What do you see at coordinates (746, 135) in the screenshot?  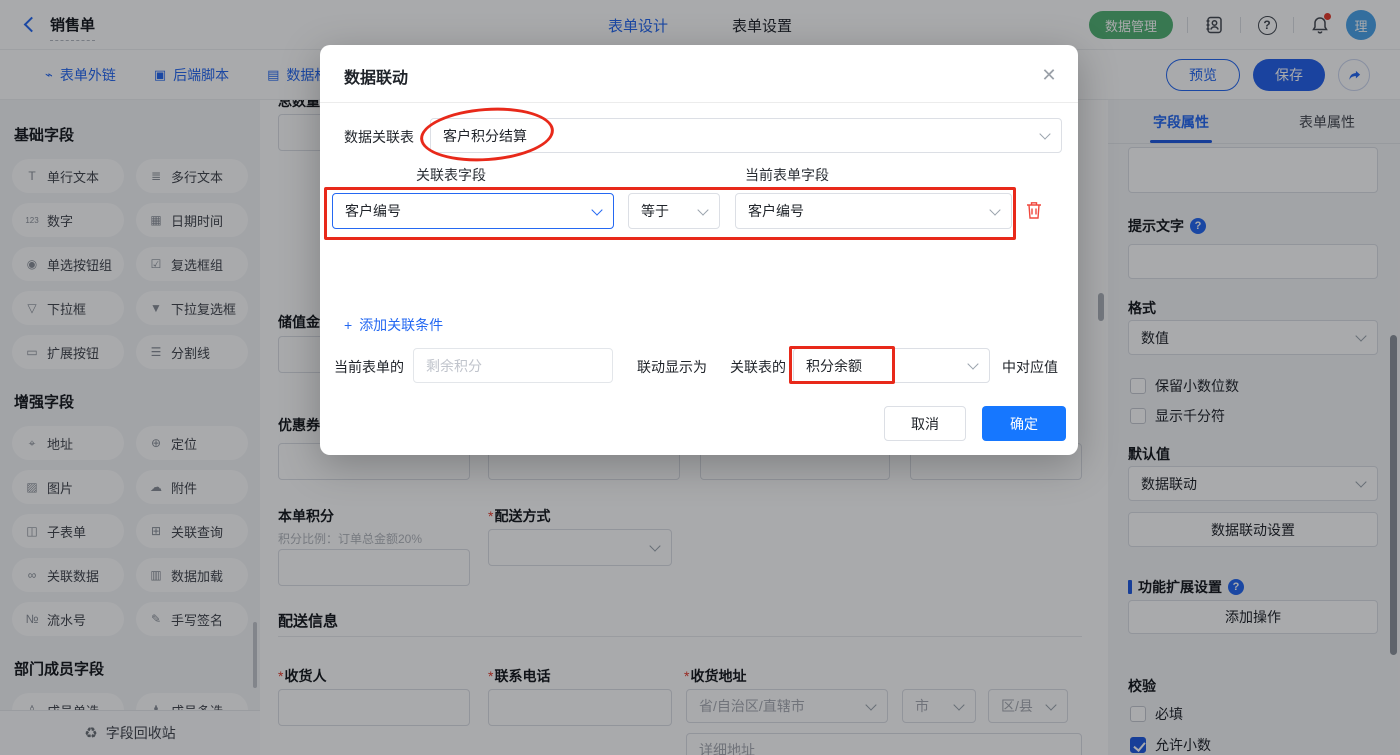 I see `link-table-select: 客户积分结算` at bounding box center [746, 135].